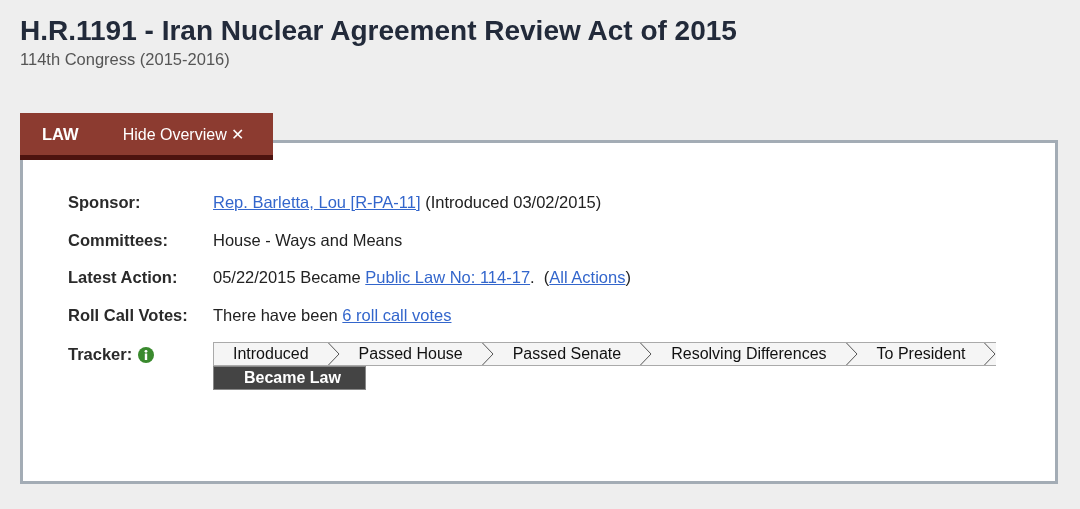  I want to click on link: Rep. Barletta, Lou [R-PA-11], so click(317, 202).